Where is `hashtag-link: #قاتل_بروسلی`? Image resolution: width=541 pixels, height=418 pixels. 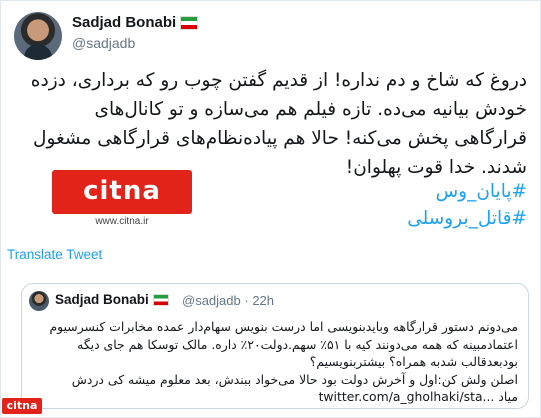 hashtag-link: #قاتل_بروسلی is located at coordinates (467, 218).